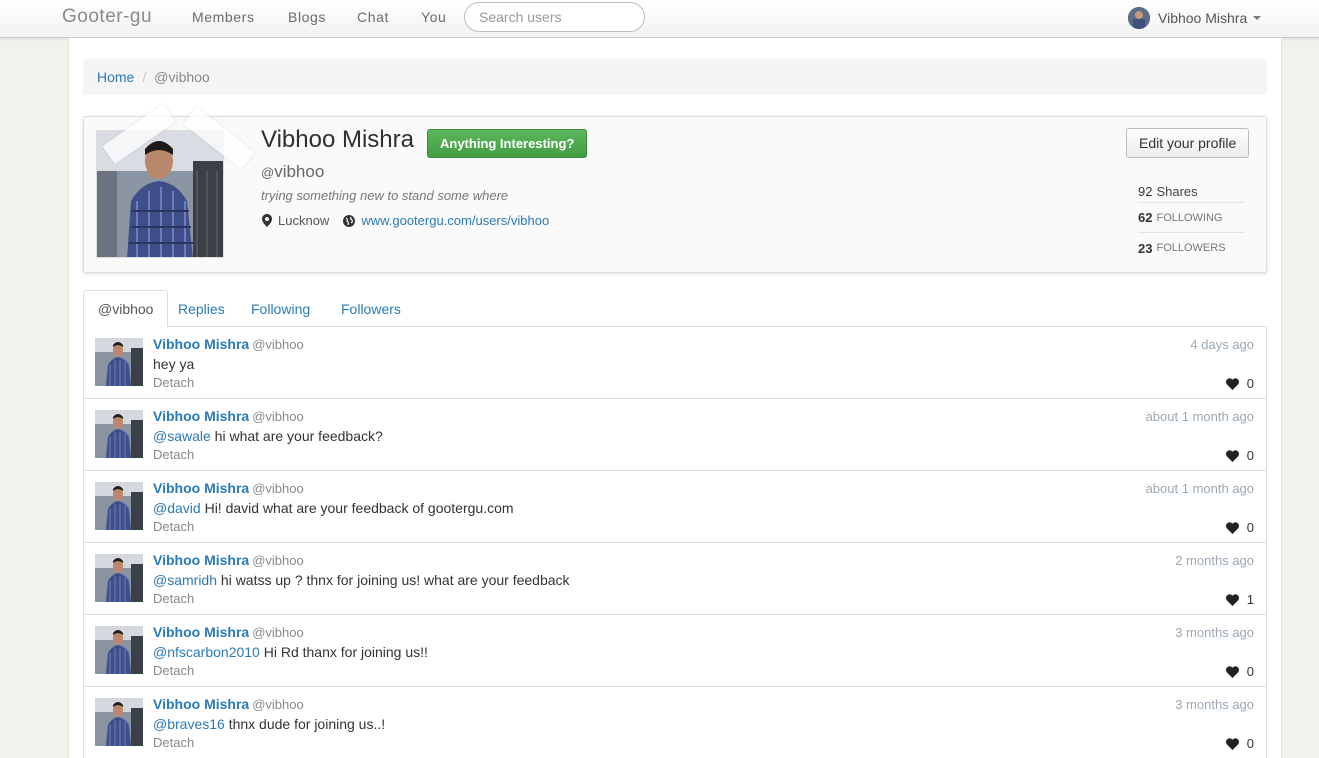 Image resolution: width=1319 pixels, height=758 pixels. What do you see at coordinates (1239, 599) in the screenshot?
I see `like-button: 1` at bounding box center [1239, 599].